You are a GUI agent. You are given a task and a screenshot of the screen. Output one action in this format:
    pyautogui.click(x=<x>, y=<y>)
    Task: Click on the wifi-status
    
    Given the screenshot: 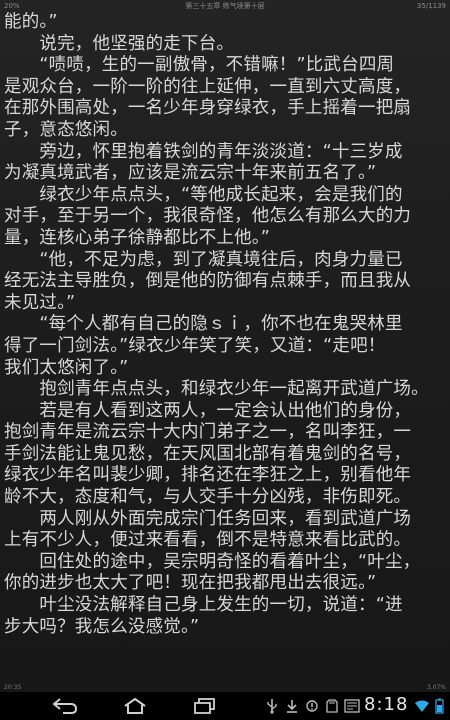 What is the action you would take?
    pyautogui.click(x=422, y=706)
    